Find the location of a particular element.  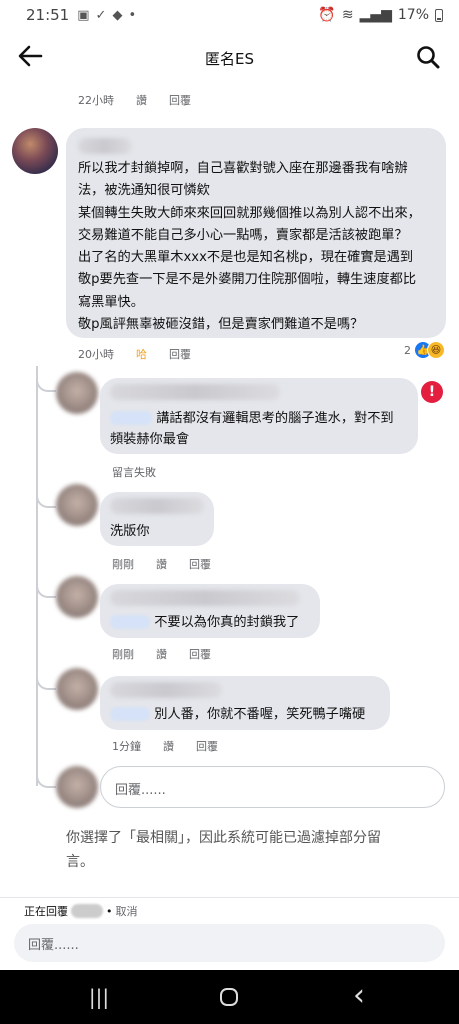

header: 匿名ES is located at coordinates (229, 58).